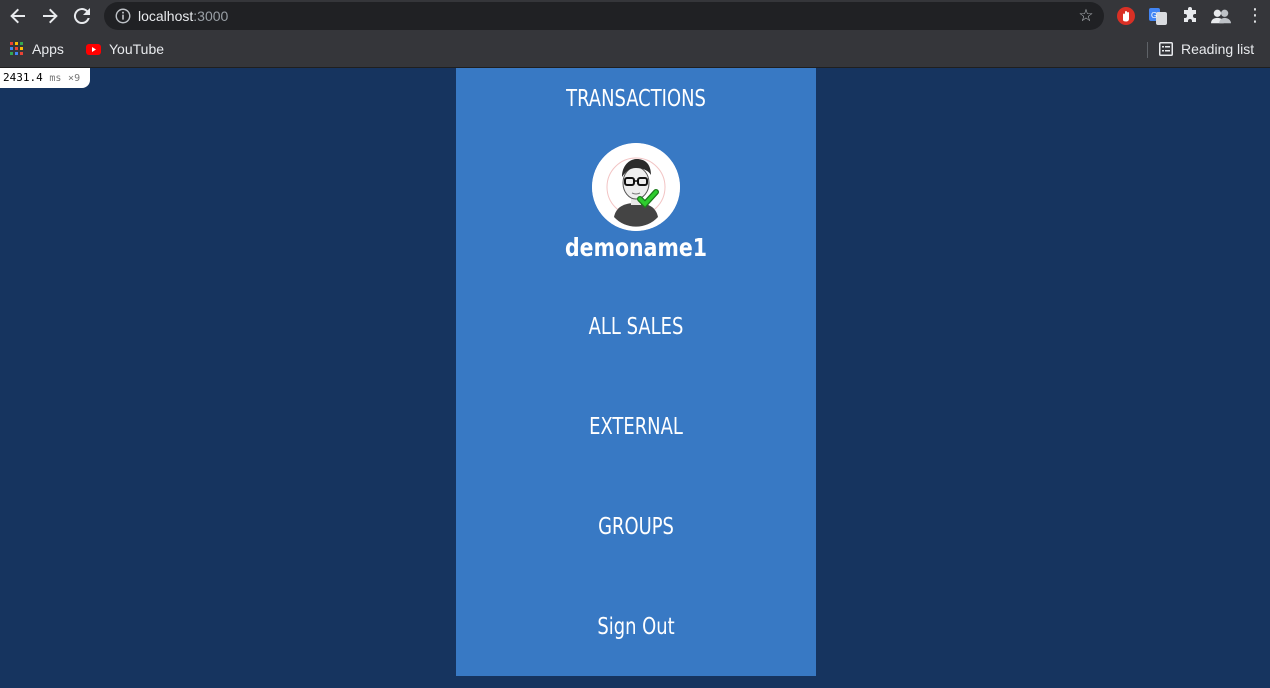  I want to click on browser-menu-icon: ⋮, so click(1255, 16).